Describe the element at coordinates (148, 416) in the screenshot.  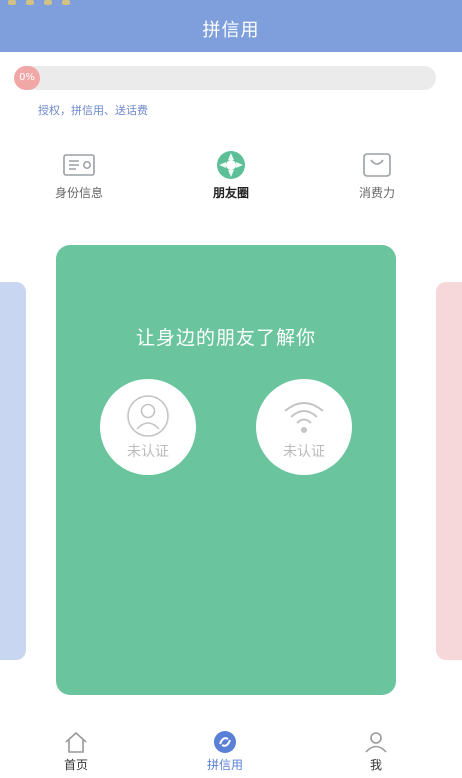
I see `user-icon` at that location.